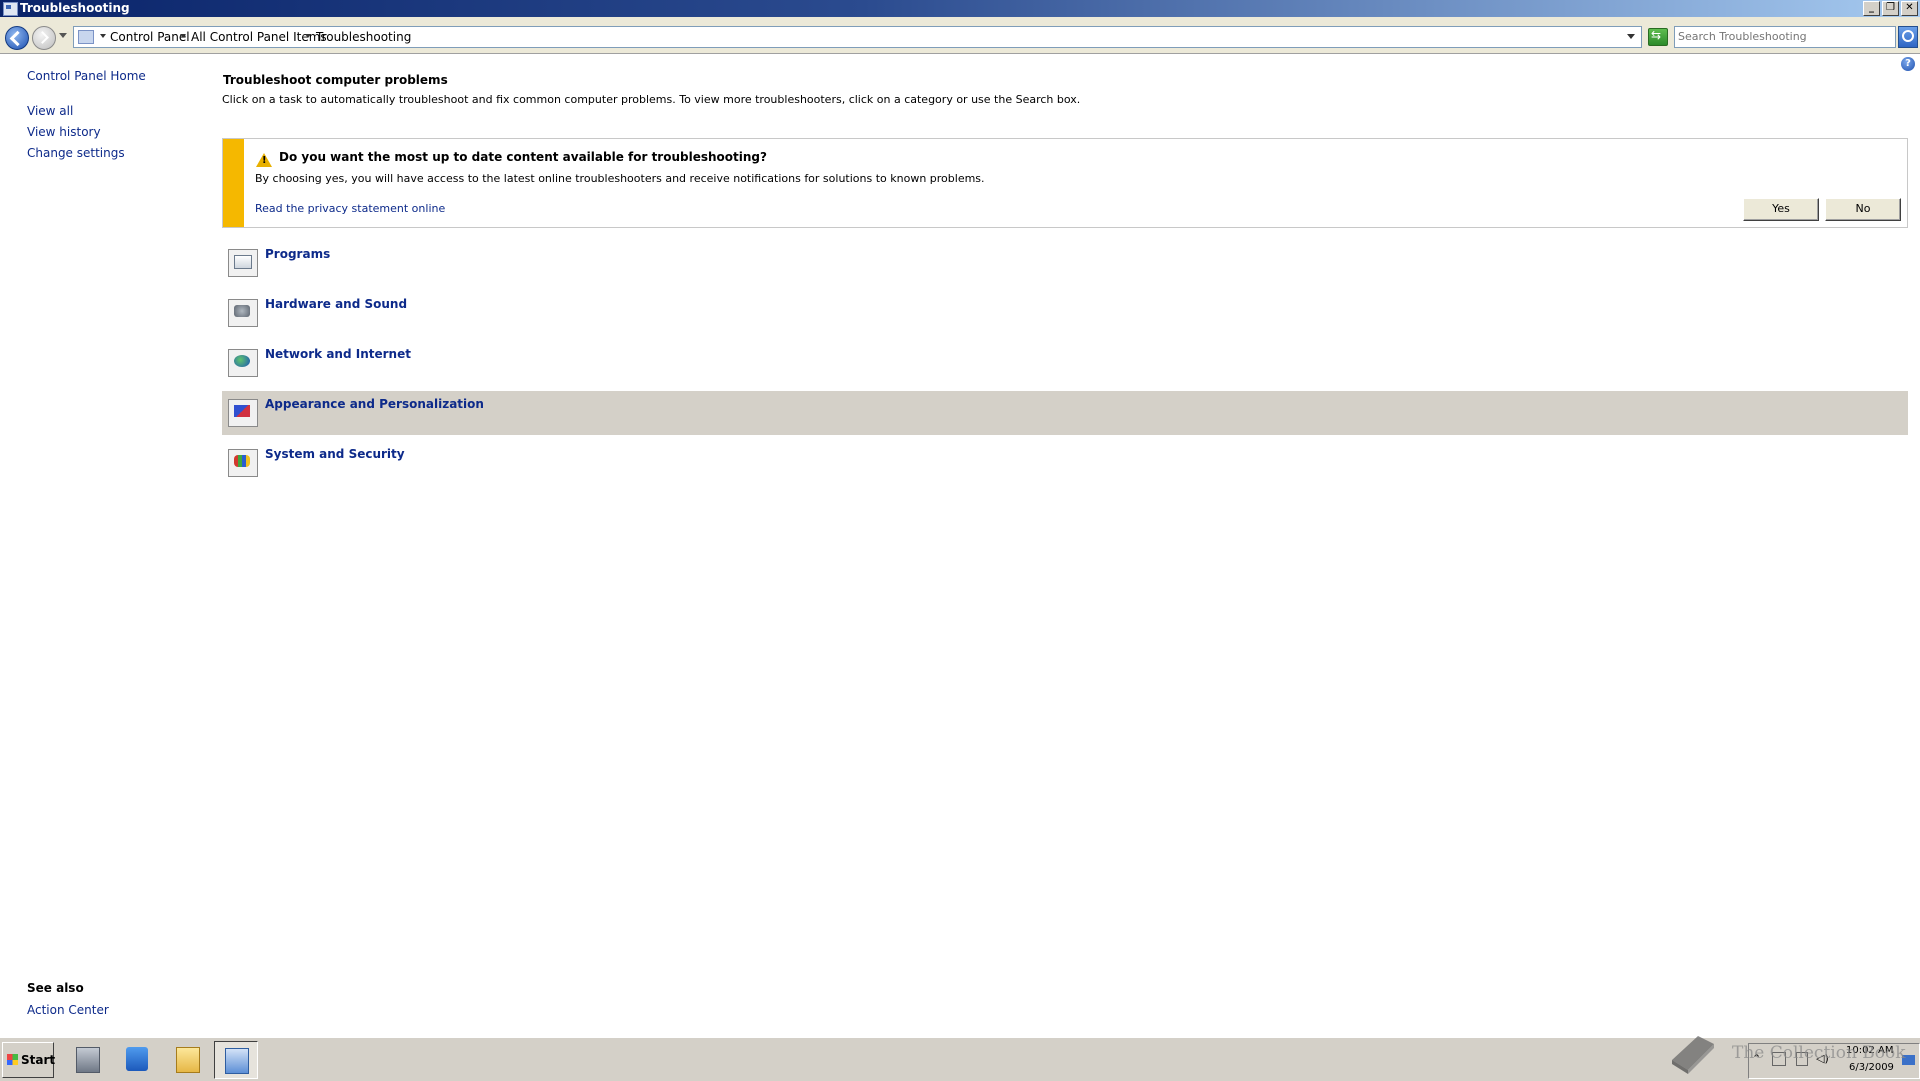 This screenshot has height=1081, width=1920. Describe the element at coordinates (12, 1059) in the screenshot. I see `windows-flag-icon` at that location.